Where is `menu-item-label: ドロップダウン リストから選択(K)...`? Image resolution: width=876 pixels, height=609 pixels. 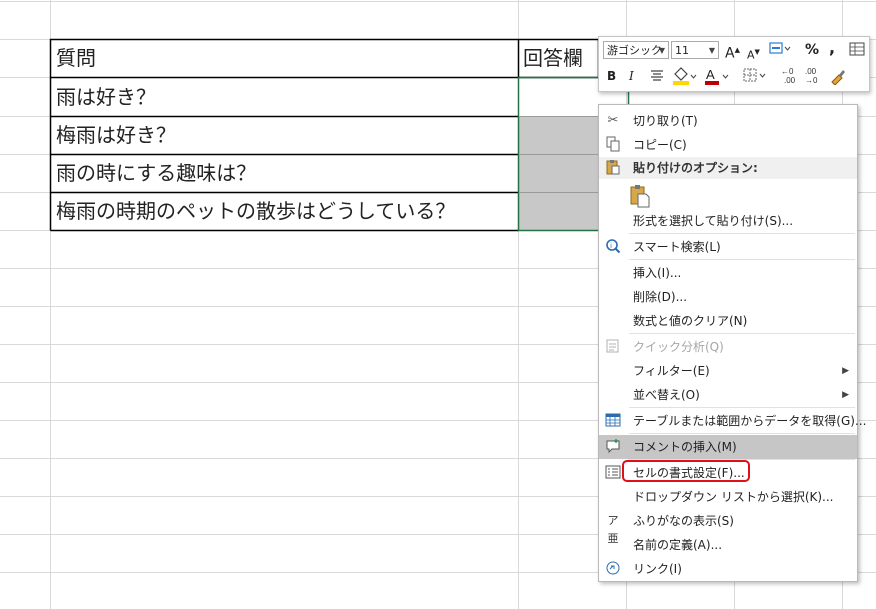 menu-item-label: ドロップダウン リストから選択(K)... is located at coordinates (733, 497).